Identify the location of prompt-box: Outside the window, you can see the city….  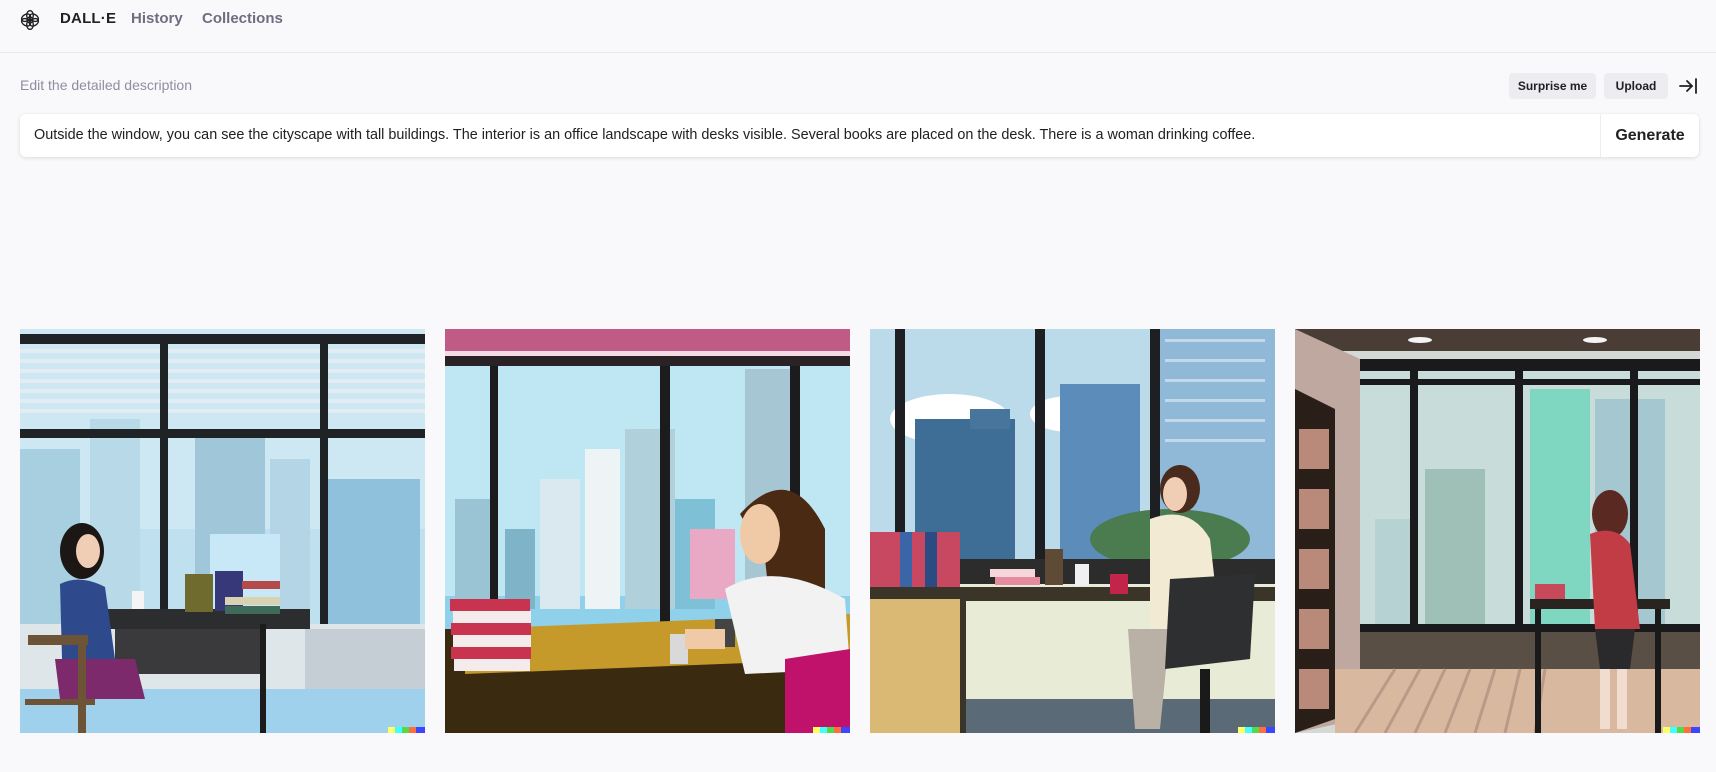
(859, 135).